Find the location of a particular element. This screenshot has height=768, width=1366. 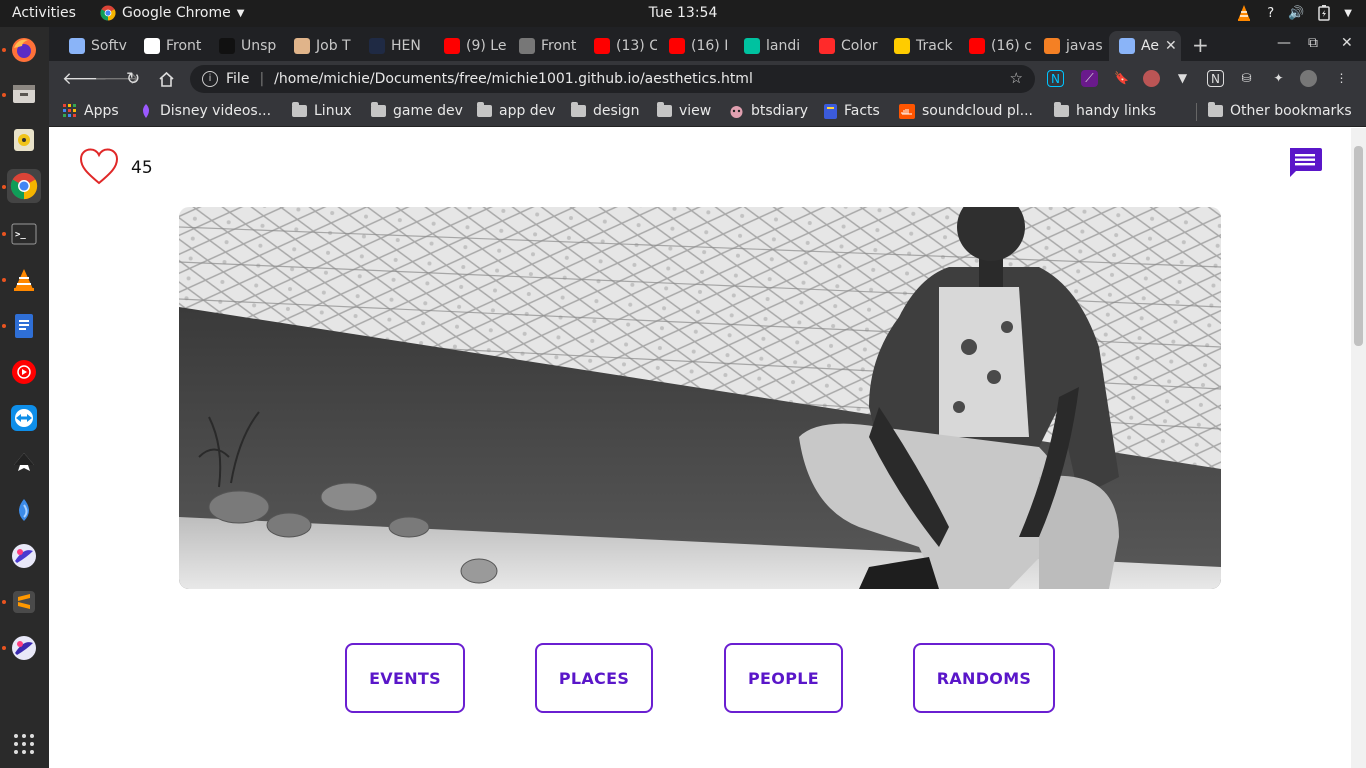

tab: (13) C is located at coordinates (620, 46).